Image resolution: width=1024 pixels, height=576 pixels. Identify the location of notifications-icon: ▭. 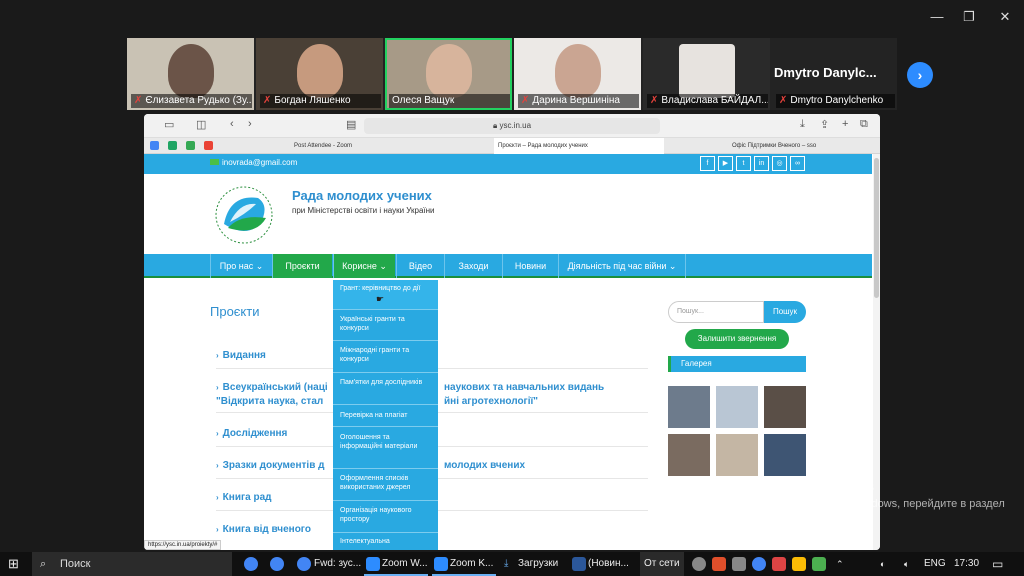
(997, 564).